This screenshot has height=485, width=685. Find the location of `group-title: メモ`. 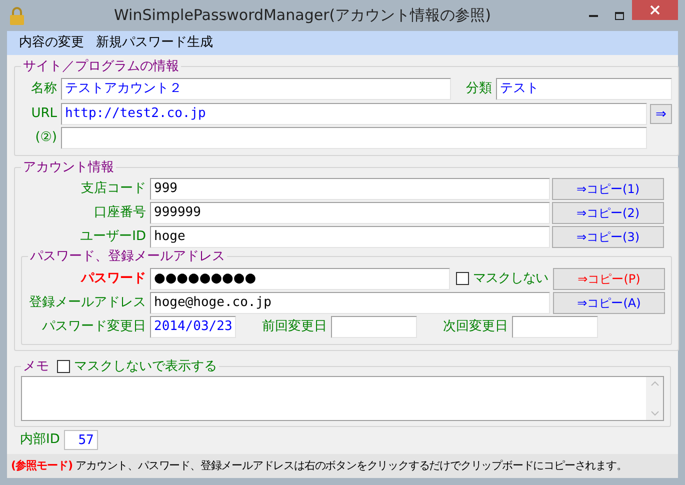

group-title: メモ is located at coordinates (36, 367).